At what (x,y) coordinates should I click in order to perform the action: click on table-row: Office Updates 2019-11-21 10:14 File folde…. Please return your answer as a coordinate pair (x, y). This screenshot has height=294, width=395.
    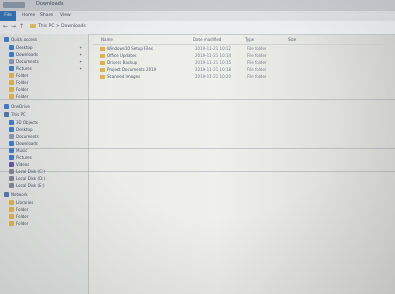
    Looking at the image, I should click on (235, 56).